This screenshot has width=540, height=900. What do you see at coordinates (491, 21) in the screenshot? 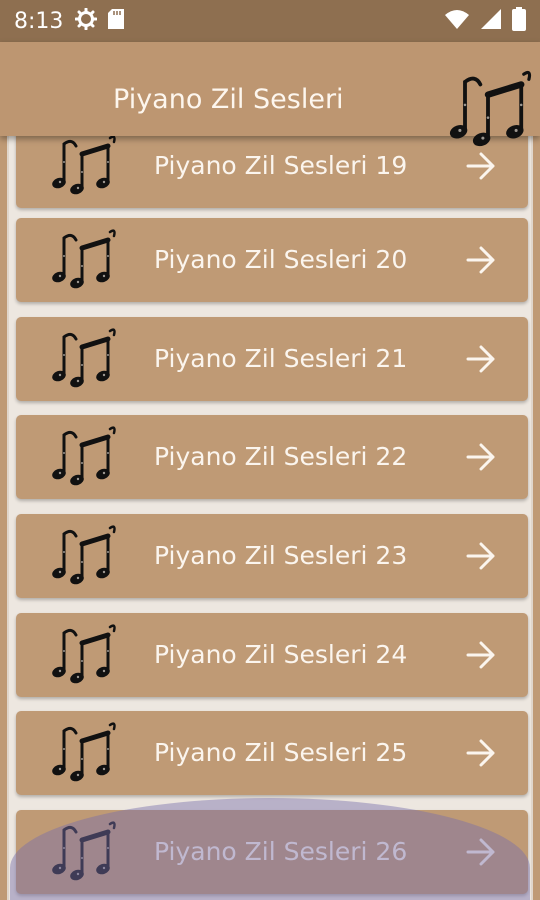
I see `signal-icon` at bounding box center [491, 21].